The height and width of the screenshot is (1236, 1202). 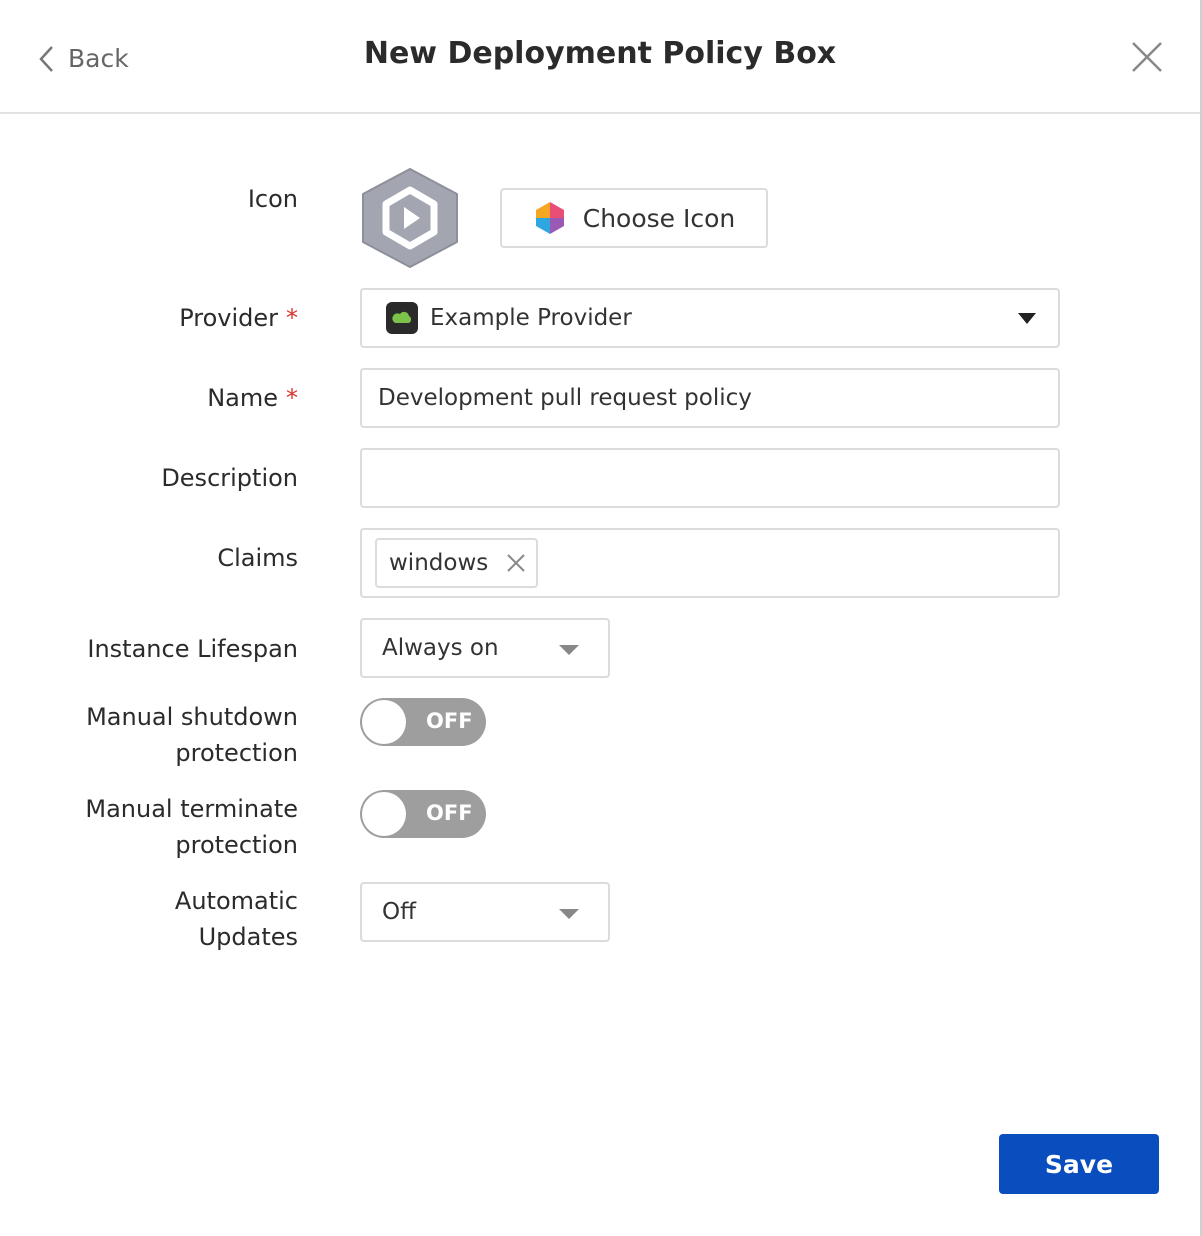 I want to click on policy-icon-preview, so click(x=410, y=218).